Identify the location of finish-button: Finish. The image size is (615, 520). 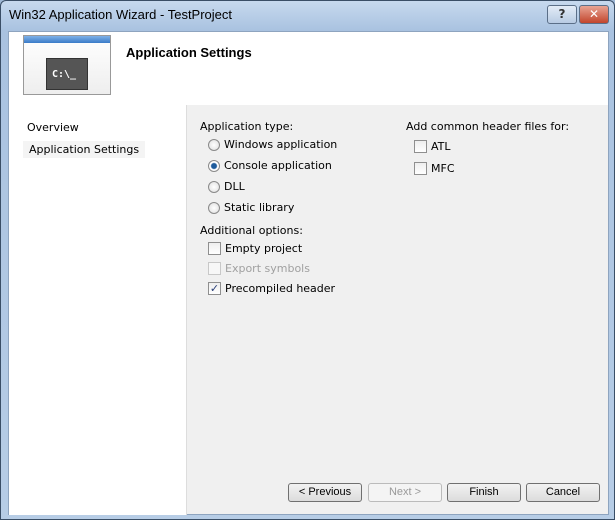
(484, 492).